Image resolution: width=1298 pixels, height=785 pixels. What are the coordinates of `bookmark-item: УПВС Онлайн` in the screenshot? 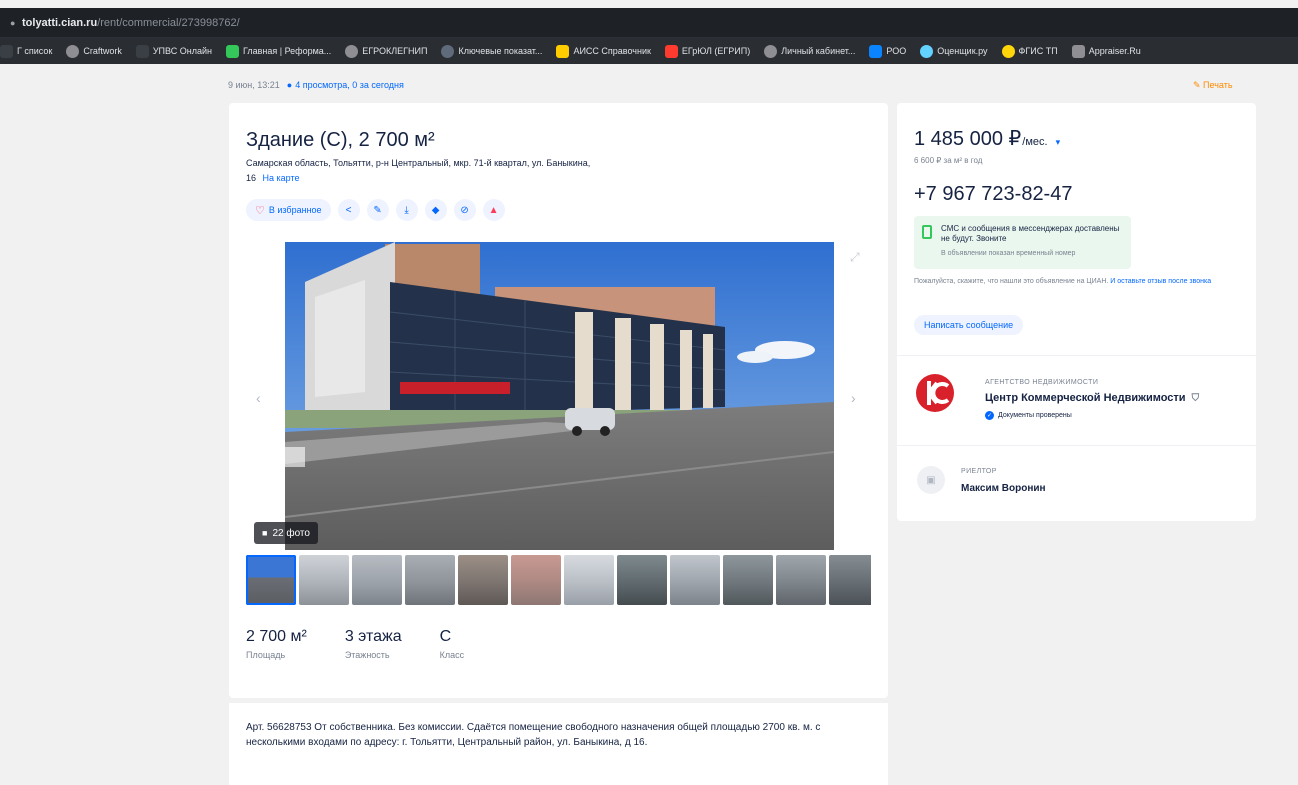 It's located at (173, 51).